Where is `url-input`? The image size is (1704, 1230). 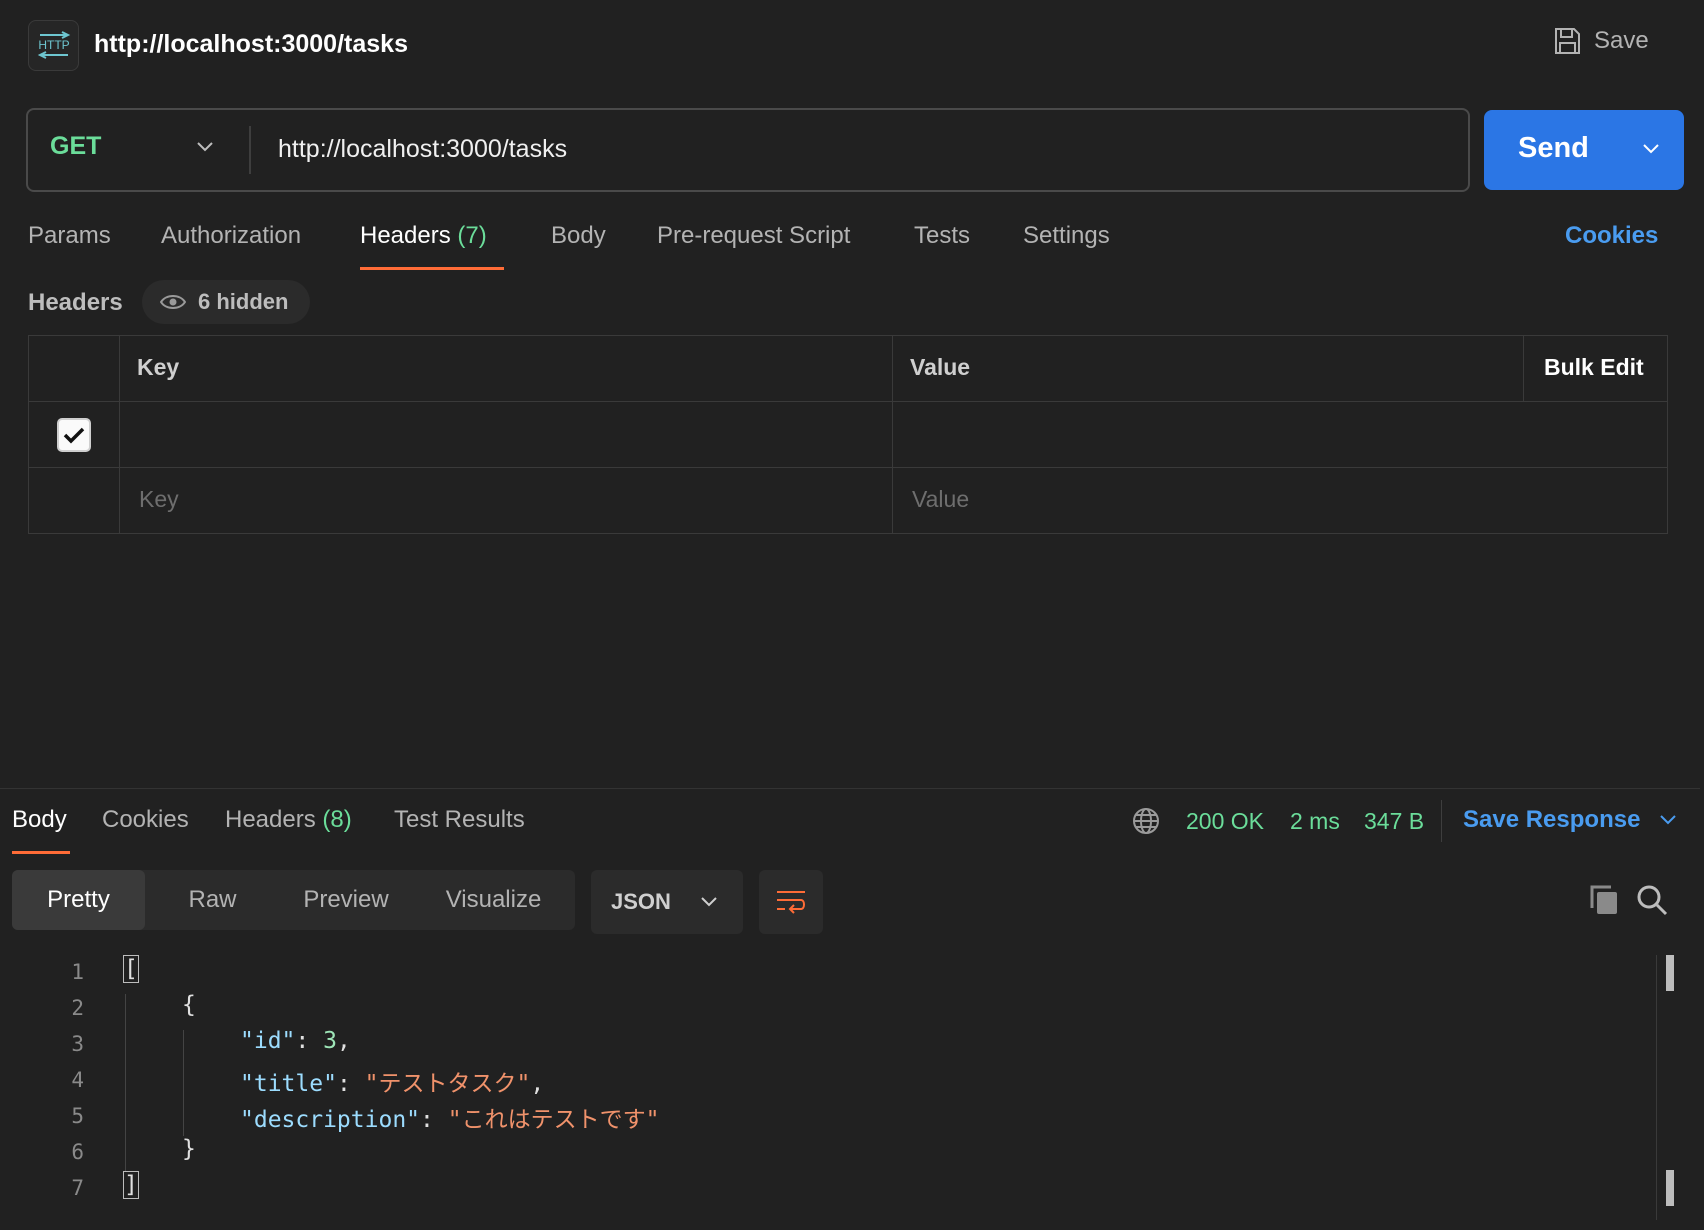
url-input is located at coordinates (858, 149).